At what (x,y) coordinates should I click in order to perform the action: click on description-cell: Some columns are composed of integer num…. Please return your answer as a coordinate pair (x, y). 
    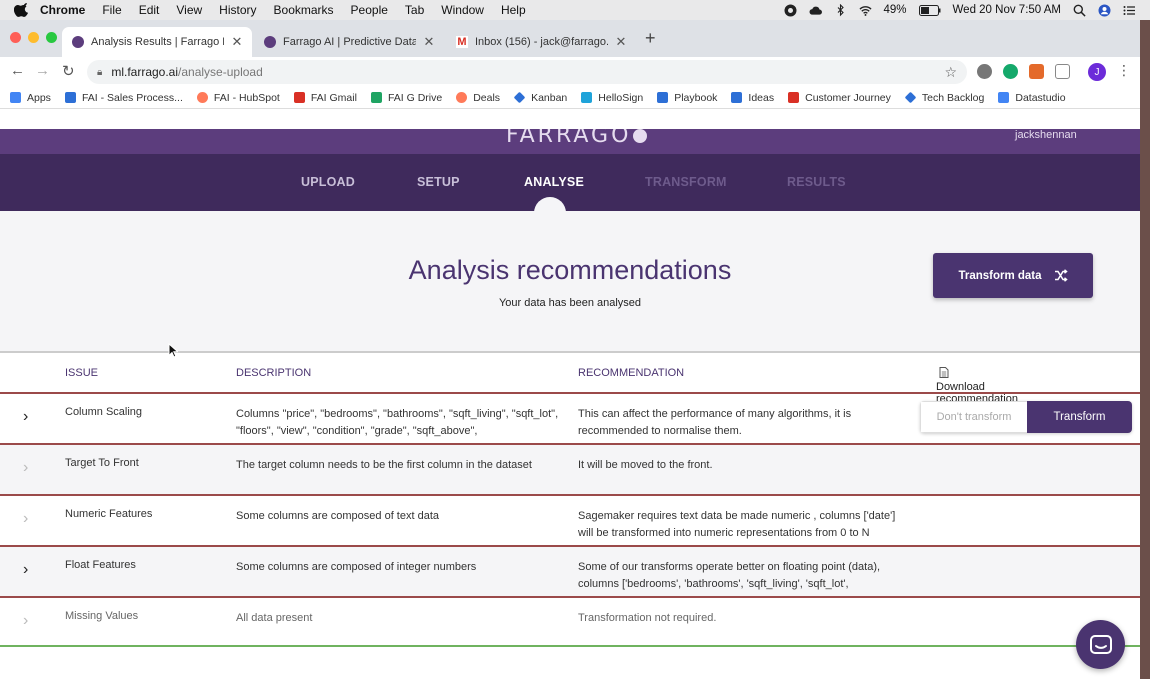
    Looking at the image, I should click on (356, 567).